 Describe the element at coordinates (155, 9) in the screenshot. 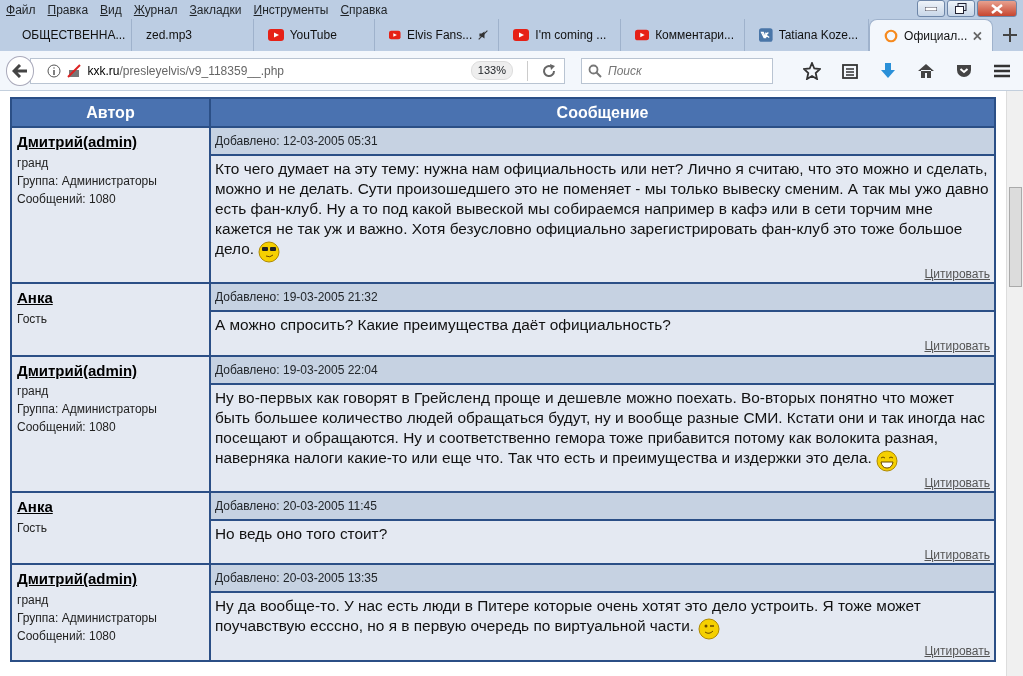

I see `menu-item: Журнал` at that location.